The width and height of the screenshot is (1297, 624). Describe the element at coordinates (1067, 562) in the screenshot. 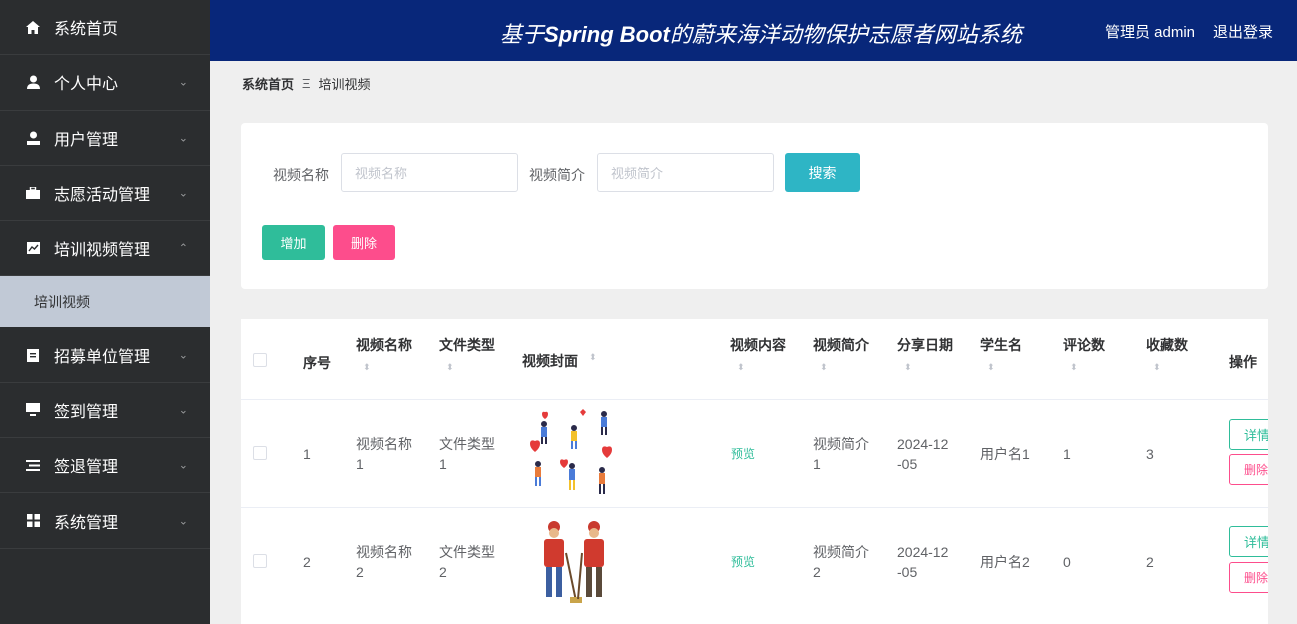

I see `cell-comments: 0` at that location.